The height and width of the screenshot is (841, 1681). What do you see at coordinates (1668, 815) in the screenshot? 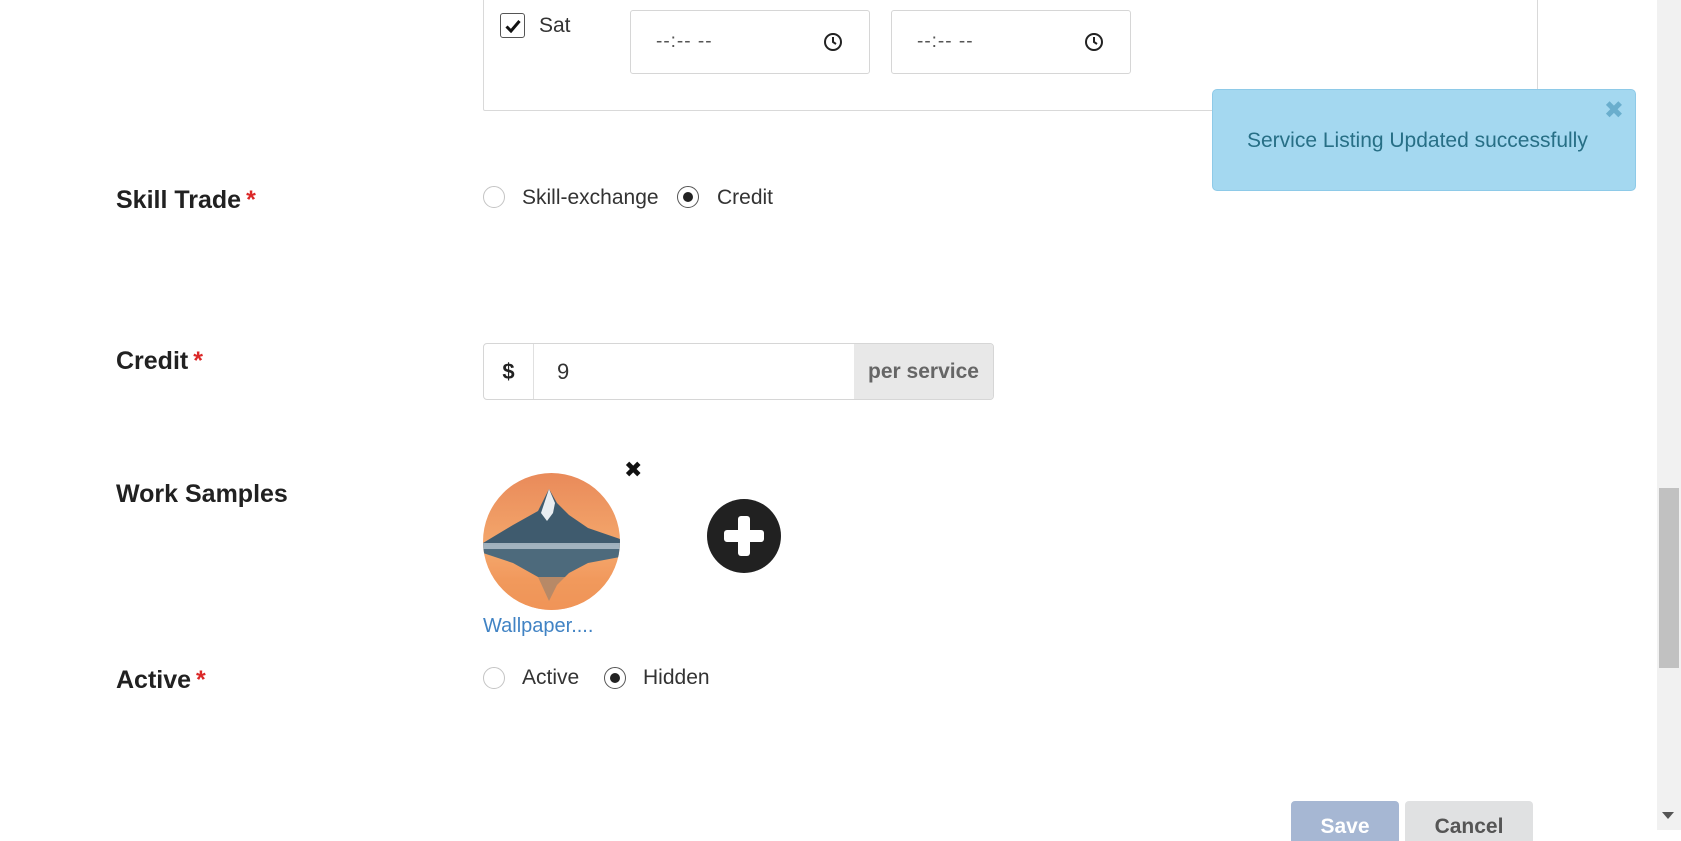
I see `scroll-down-arrow-icon` at bounding box center [1668, 815].